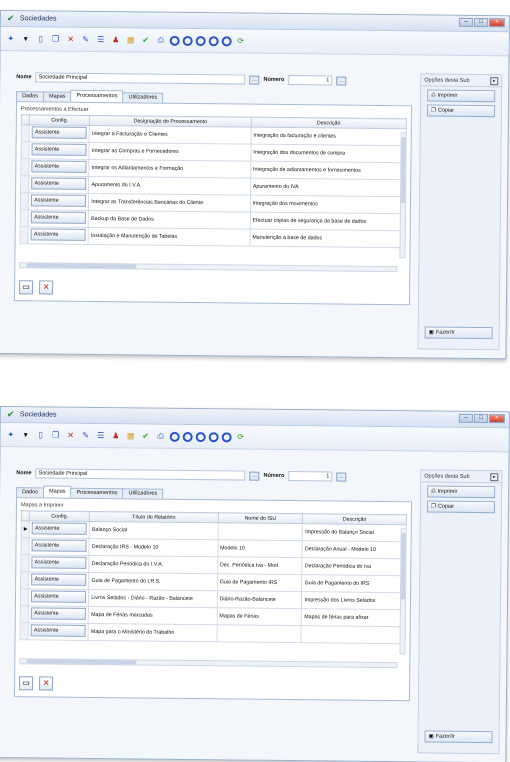 This screenshot has width=510, height=762. Describe the element at coordinates (461, 507) in the screenshot. I see `copy-button: ❐ Copiar` at that location.